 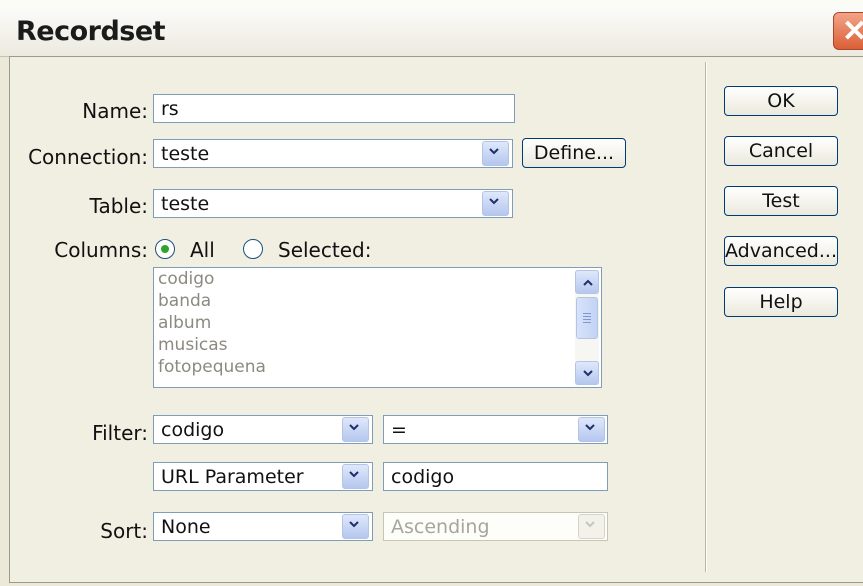 I want to click on sort-order-dropdown-button, so click(x=591, y=526).